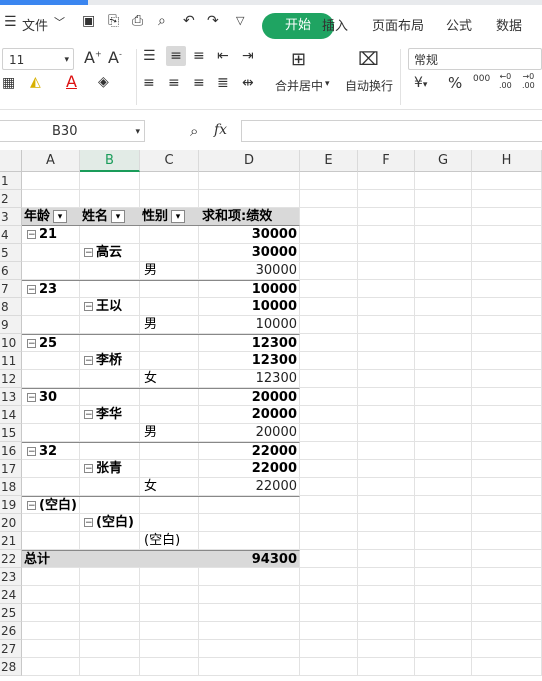  I want to click on thousands-separator-icon: 000, so click(481, 79).